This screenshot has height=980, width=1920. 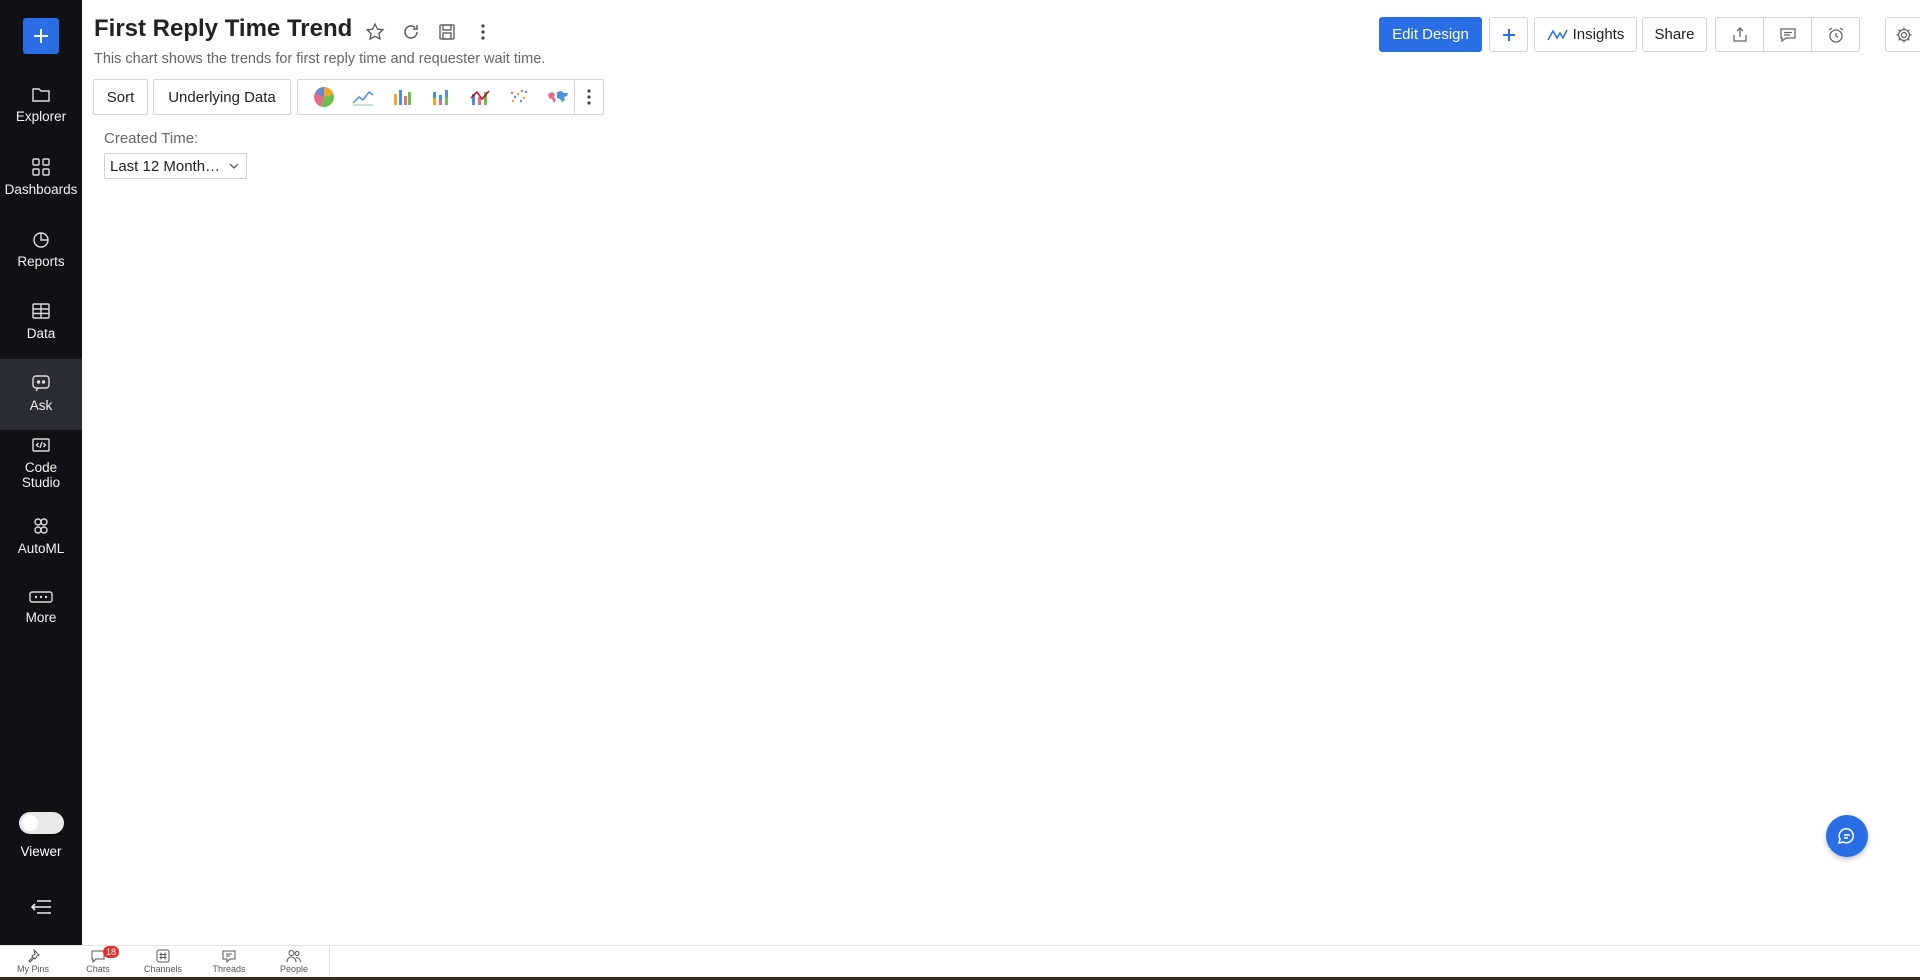 I want to click on sidebar-item-label: Code Studio, so click(x=41, y=475).